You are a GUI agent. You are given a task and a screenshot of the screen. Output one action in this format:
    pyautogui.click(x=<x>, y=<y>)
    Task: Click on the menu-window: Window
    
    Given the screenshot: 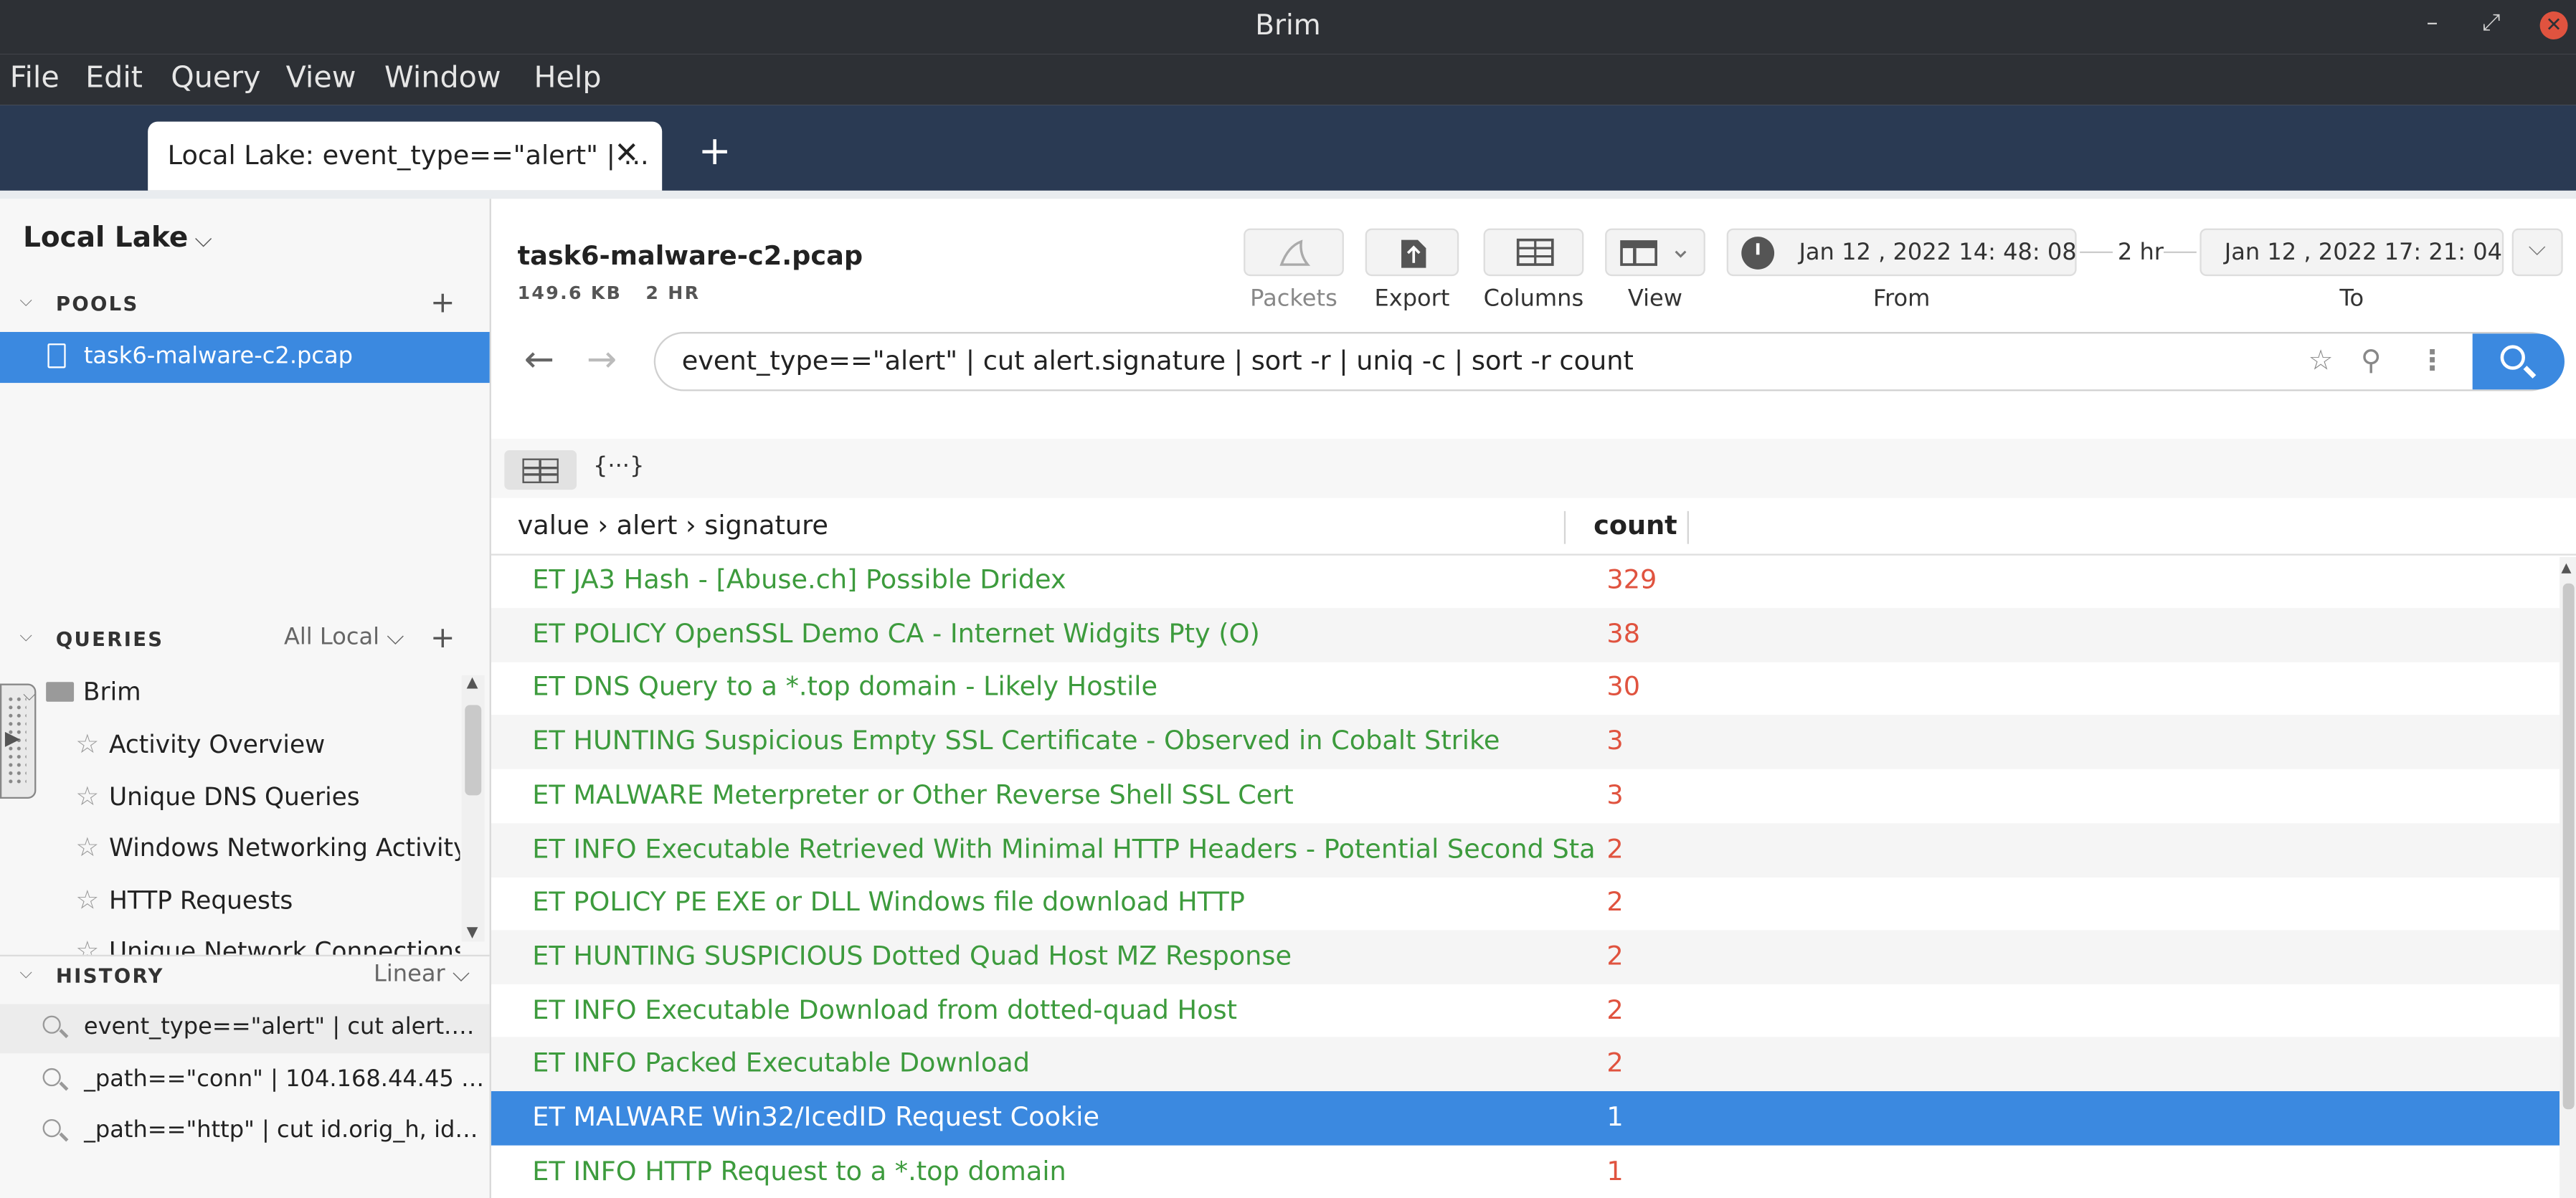 What is the action you would take?
    pyautogui.click(x=442, y=78)
    